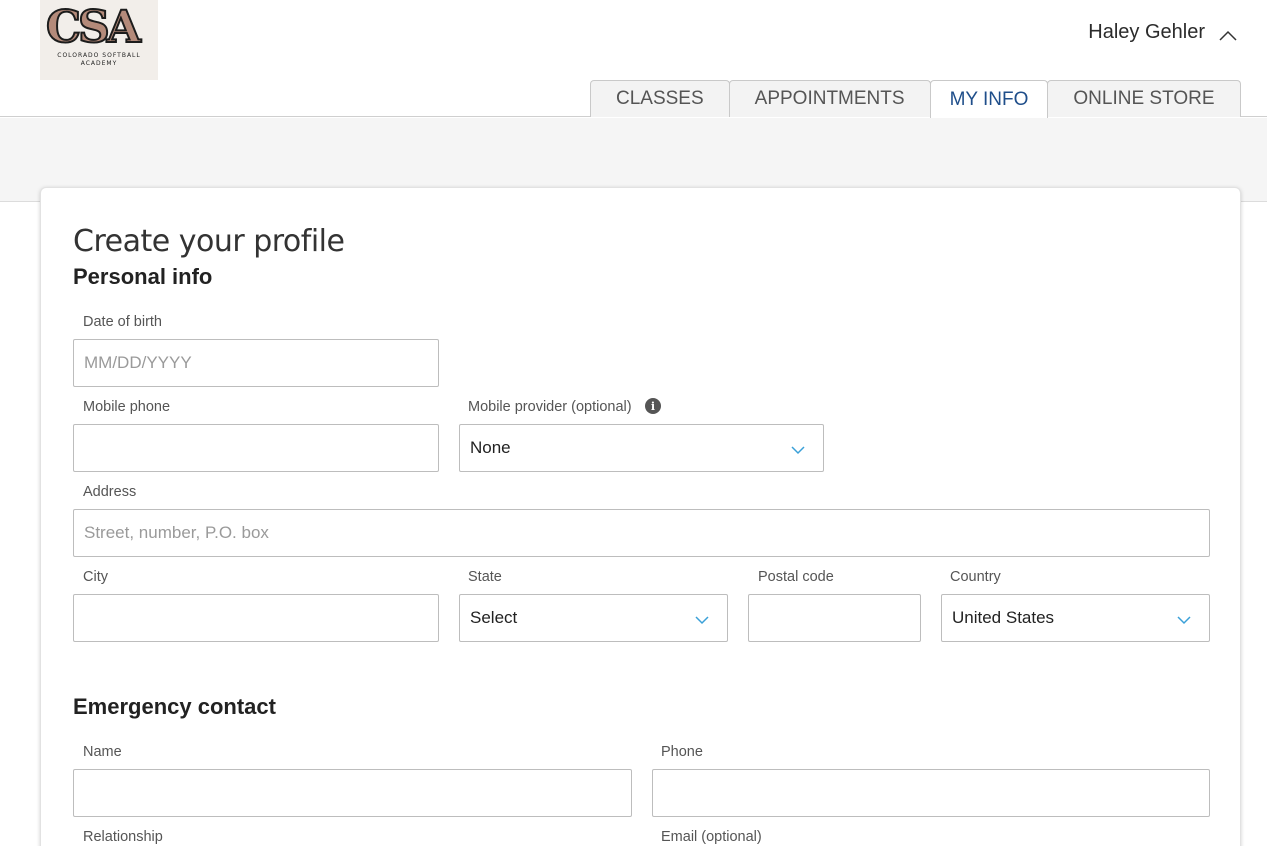 This screenshot has width=1267, height=846. What do you see at coordinates (834, 618) in the screenshot?
I see `postal-code-input` at bounding box center [834, 618].